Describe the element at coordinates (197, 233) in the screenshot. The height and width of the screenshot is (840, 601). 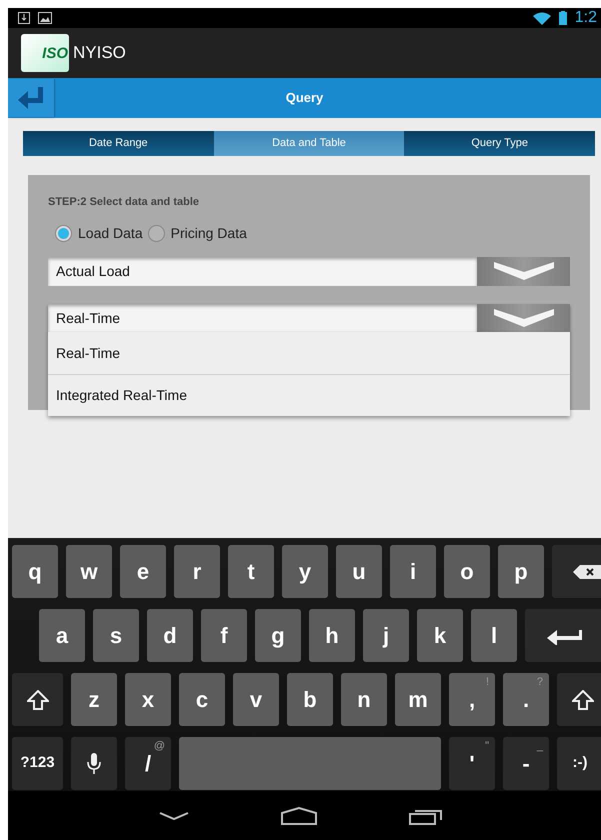
I see `radio-option: Pricing Data` at that location.